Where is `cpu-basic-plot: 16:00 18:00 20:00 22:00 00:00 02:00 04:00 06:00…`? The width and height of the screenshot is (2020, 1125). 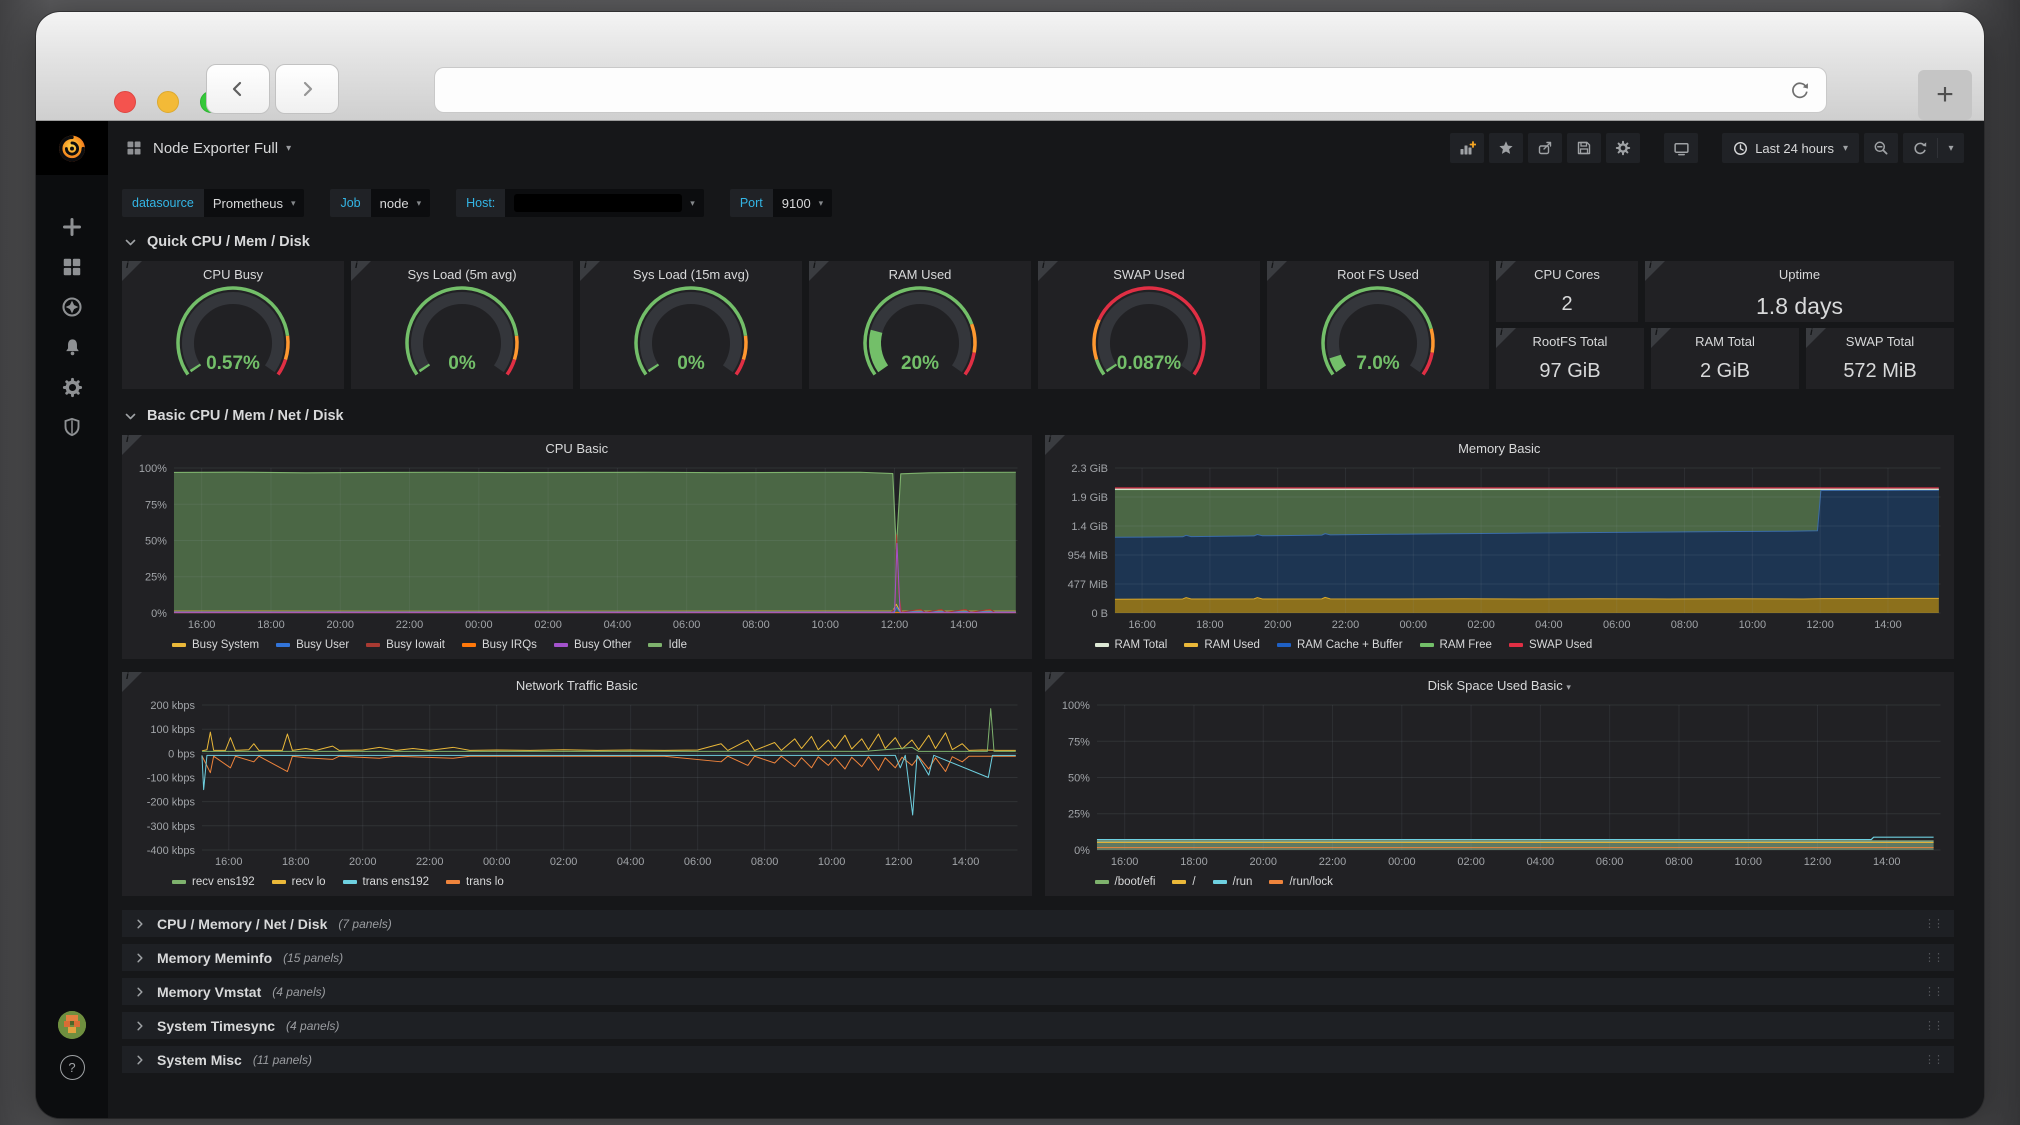 cpu-basic-plot: 16:00 18:00 20:00 22:00 00:00 02:00 04:00 06:00… is located at coordinates (577, 546).